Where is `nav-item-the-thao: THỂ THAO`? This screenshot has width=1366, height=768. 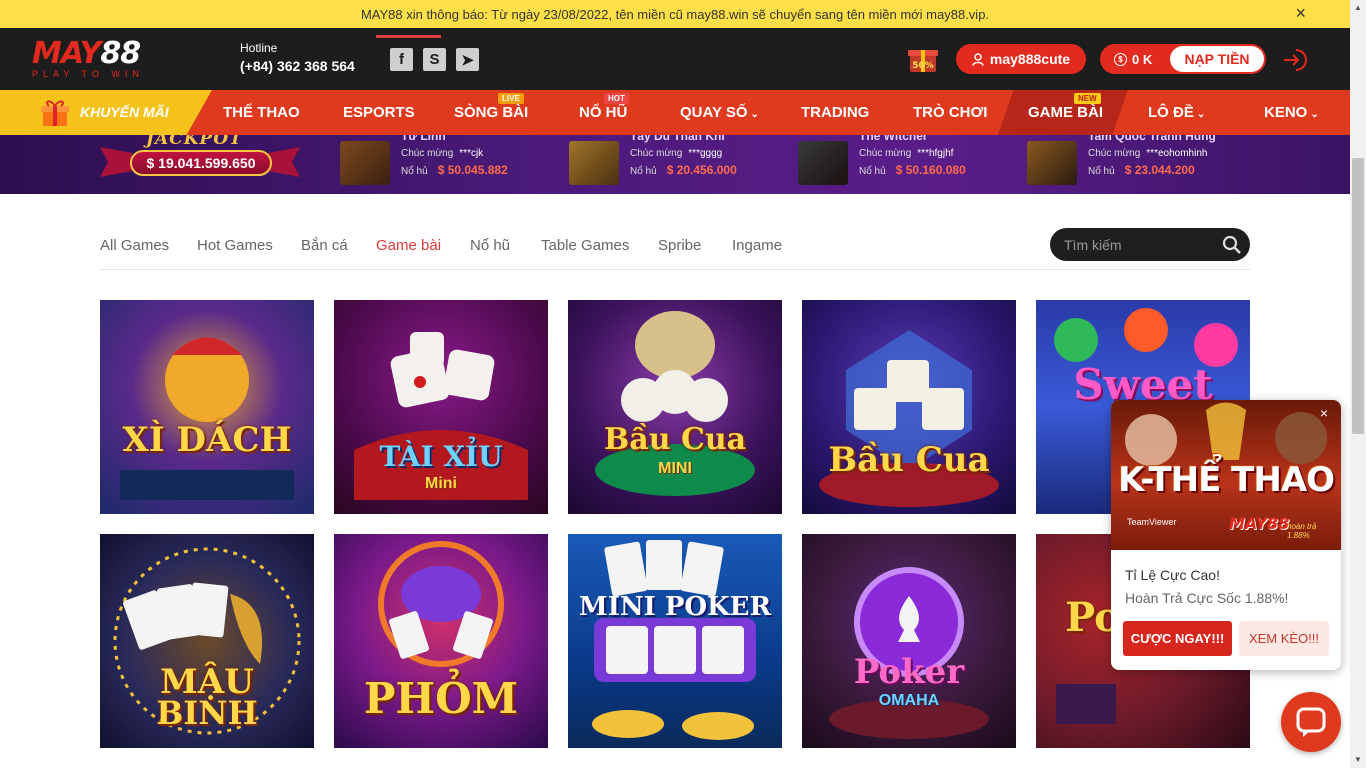
nav-item-the-thao: THỂ THAO is located at coordinates (261, 112).